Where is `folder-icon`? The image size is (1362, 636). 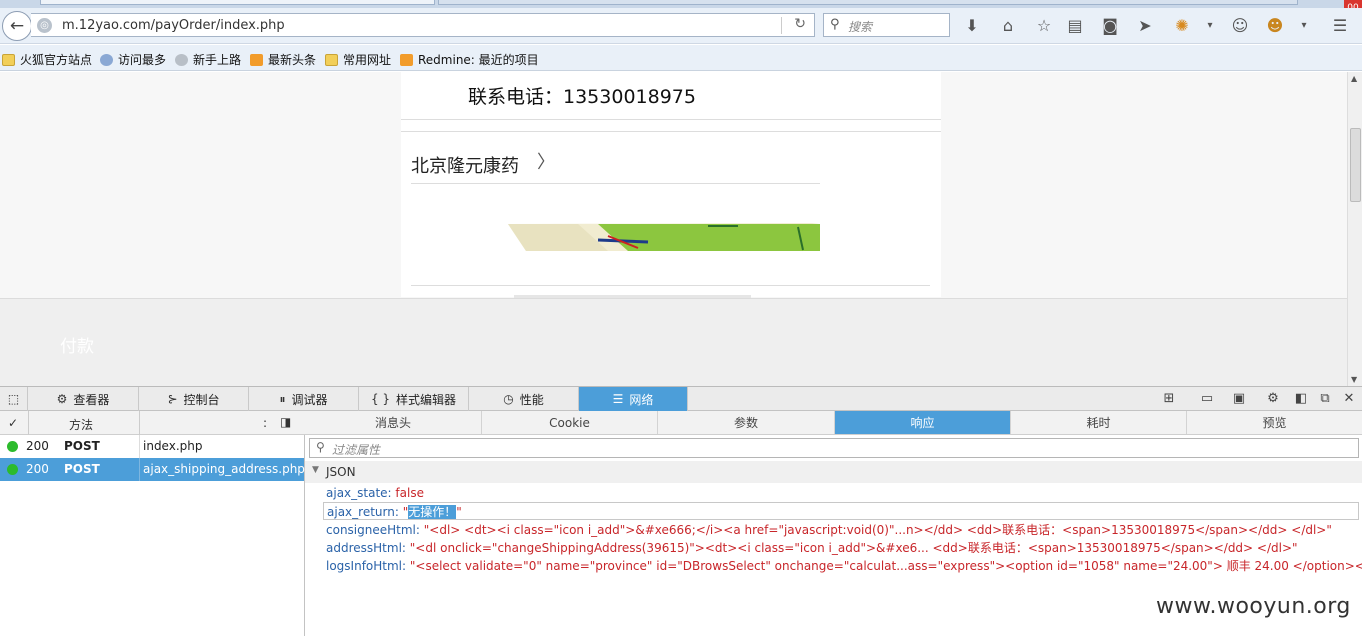 folder-icon is located at coordinates (331, 59).